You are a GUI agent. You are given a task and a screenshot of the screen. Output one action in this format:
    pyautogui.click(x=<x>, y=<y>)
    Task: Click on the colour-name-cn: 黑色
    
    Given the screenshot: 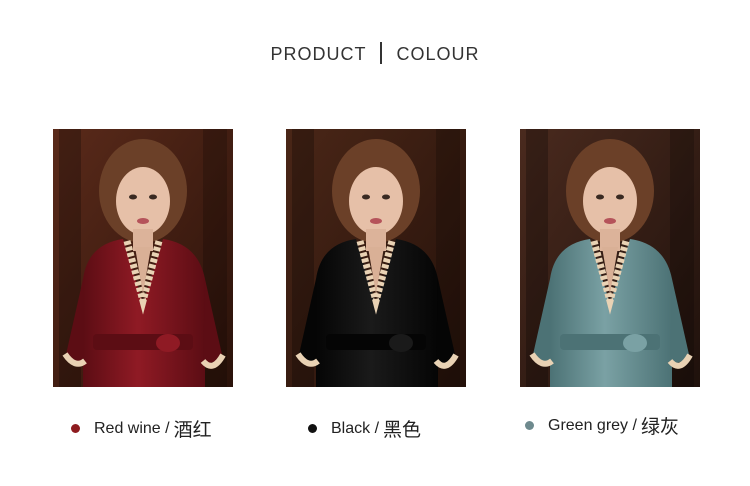 What is the action you would take?
    pyautogui.click(x=402, y=430)
    